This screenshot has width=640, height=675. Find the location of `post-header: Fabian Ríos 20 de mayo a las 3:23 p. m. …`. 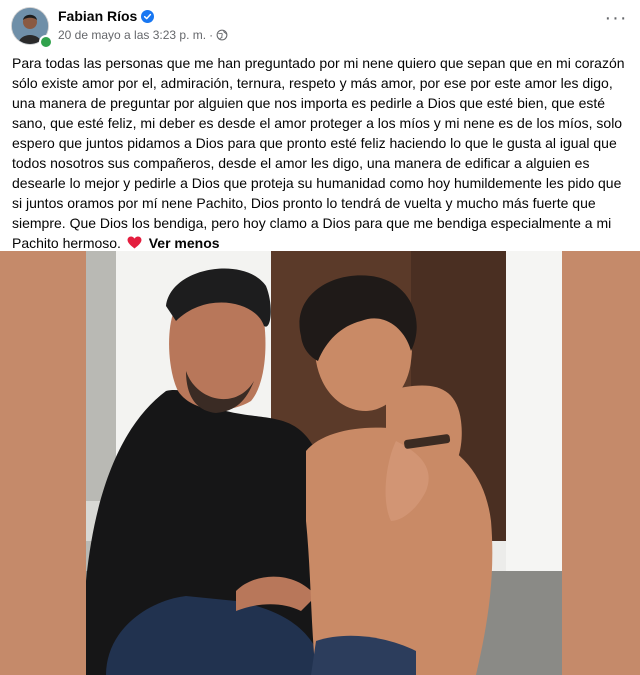

post-header: Fabian Ríos 20 de mayo a las 3:23 p. m. … is located at coordinates (320, 24).